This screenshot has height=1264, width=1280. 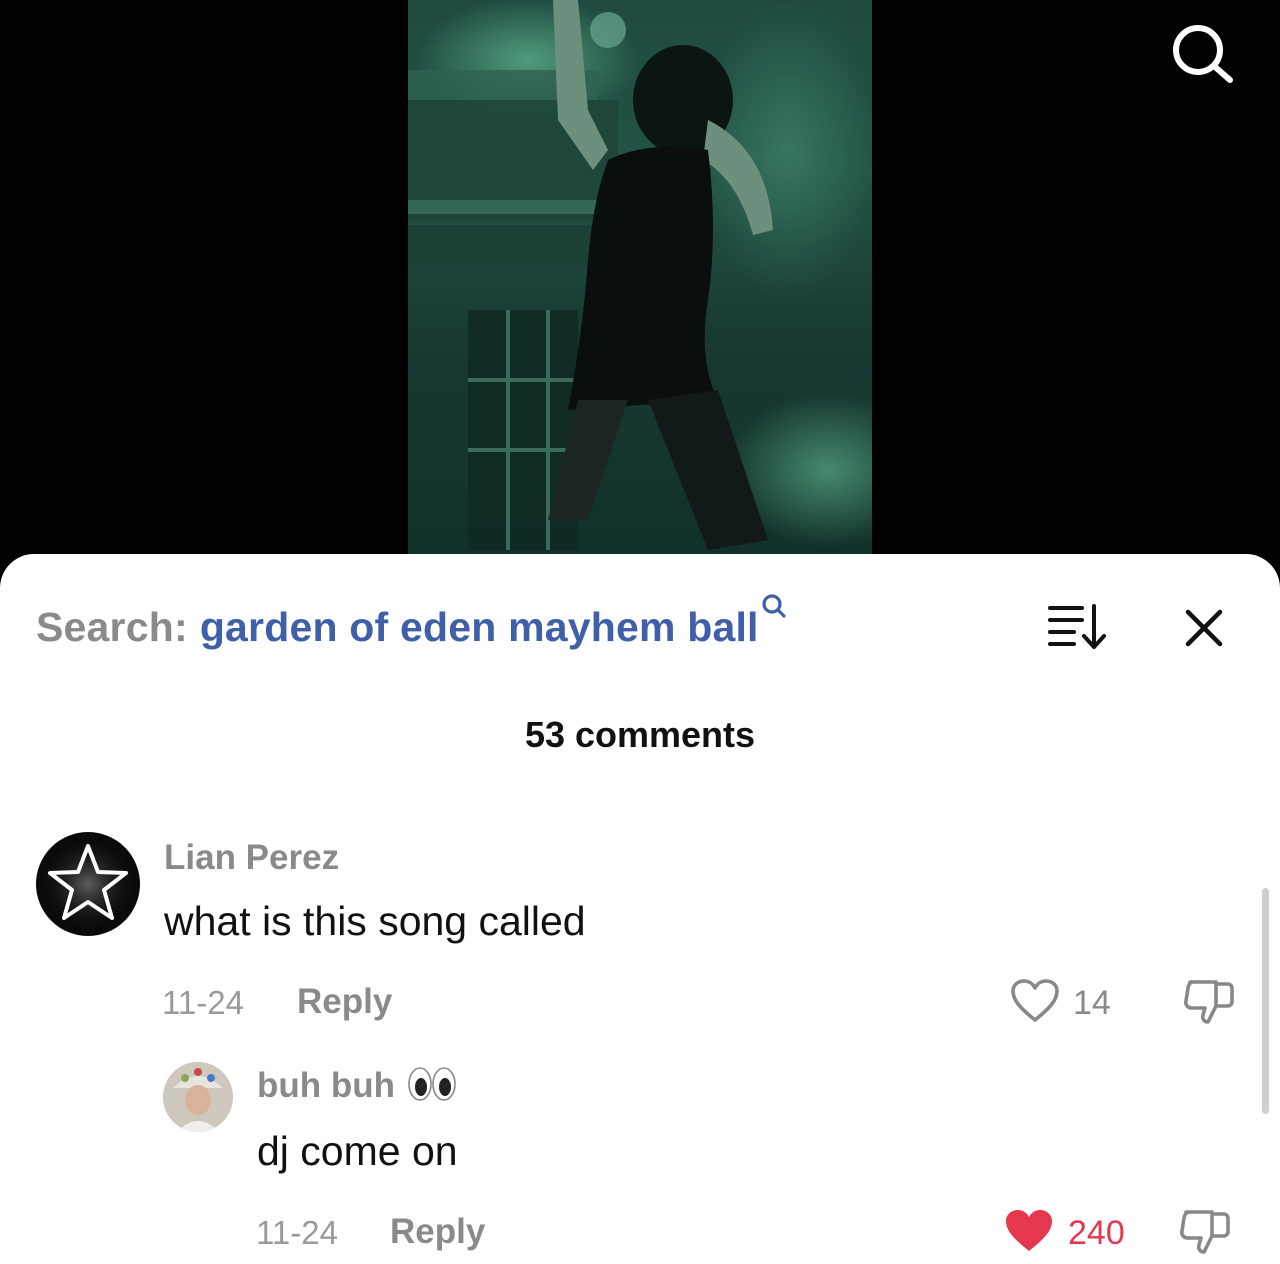 What do you see at coordinates (479, 627) in the screenshot?
I see `search-query-link: garden of eden mayhem ball` at bounding box center [479, 627].